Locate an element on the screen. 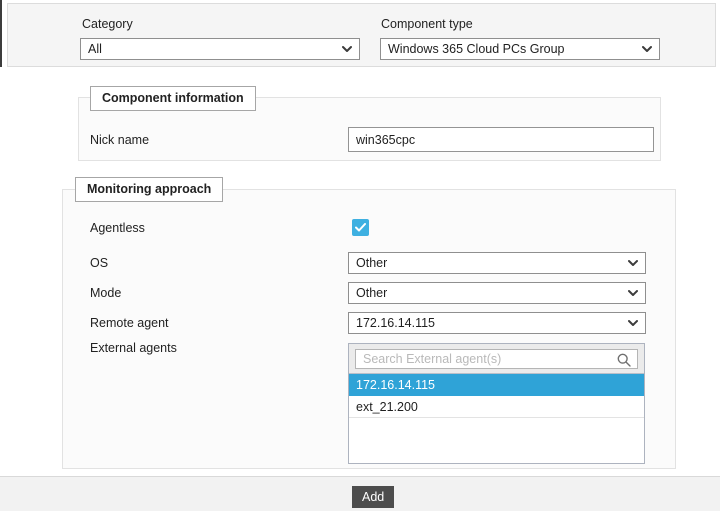 Image resolution: width=720 pixels, height=511 pixels. component-type-label: Component type is located at coordinates (427, 24).